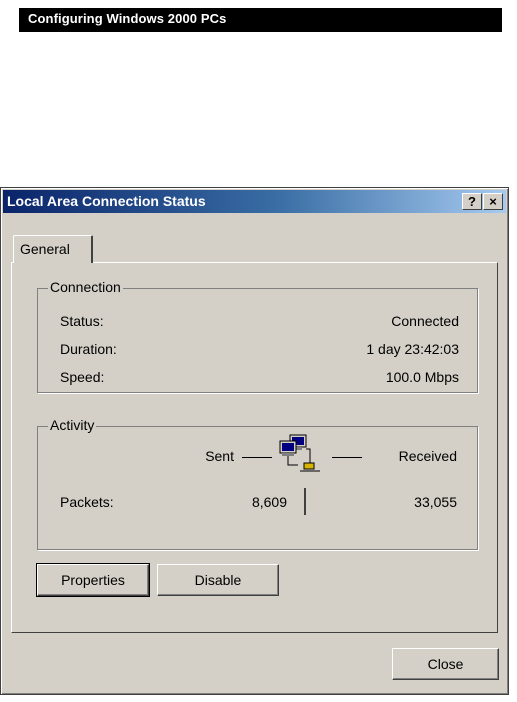 The width and height of the screenshot is (517, 702). Describe the element at coordinates (106, 201) in the screenshot. I see `dialog-title: Local Area Connection Status` at that location.